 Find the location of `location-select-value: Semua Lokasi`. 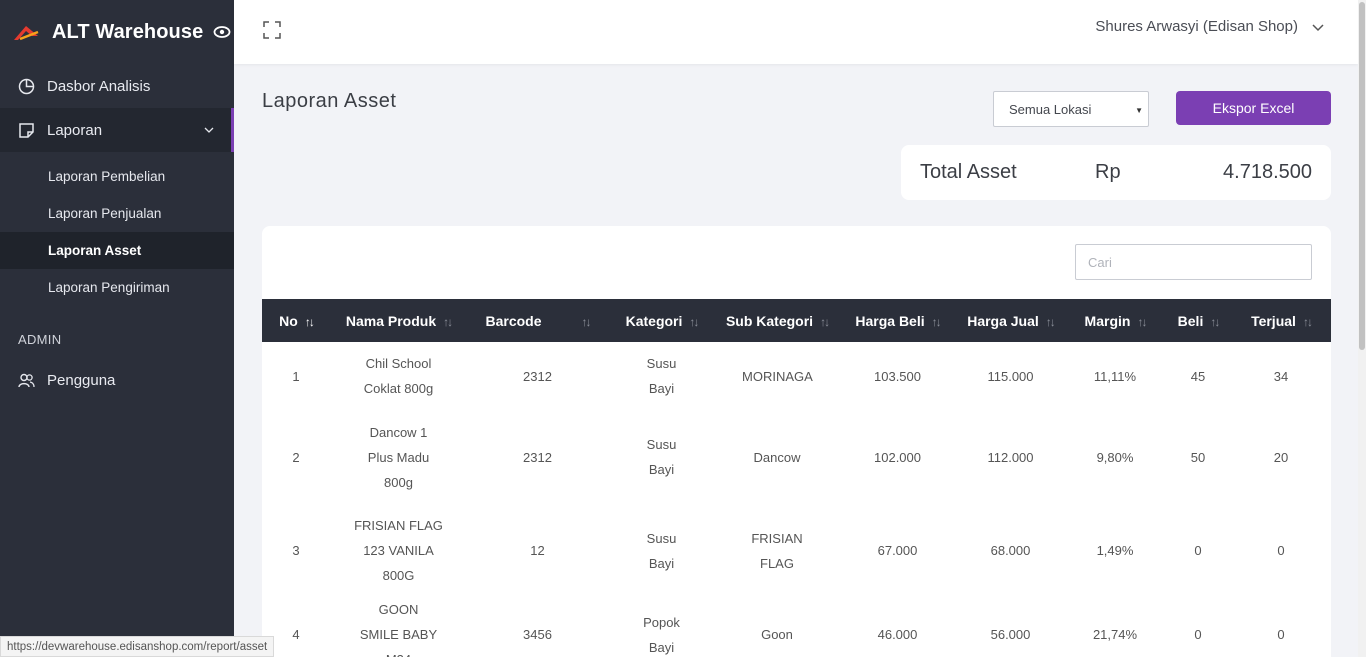

location-select-value: Semua Lokasi is located at coordinates (1050, 109).